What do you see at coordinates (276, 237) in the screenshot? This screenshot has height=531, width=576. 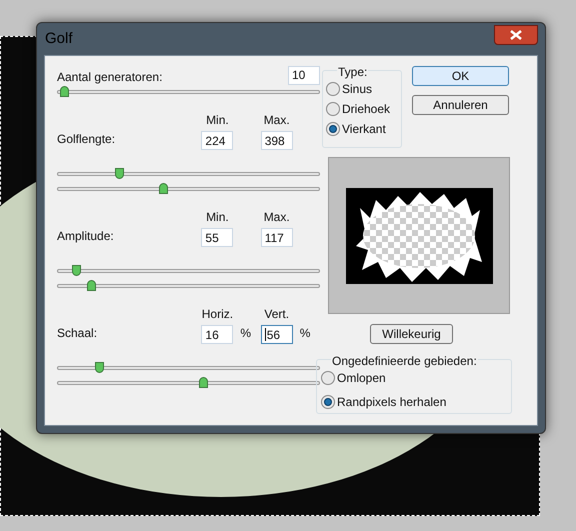 I see `number-field: 117` at bounding box center [276, 237].